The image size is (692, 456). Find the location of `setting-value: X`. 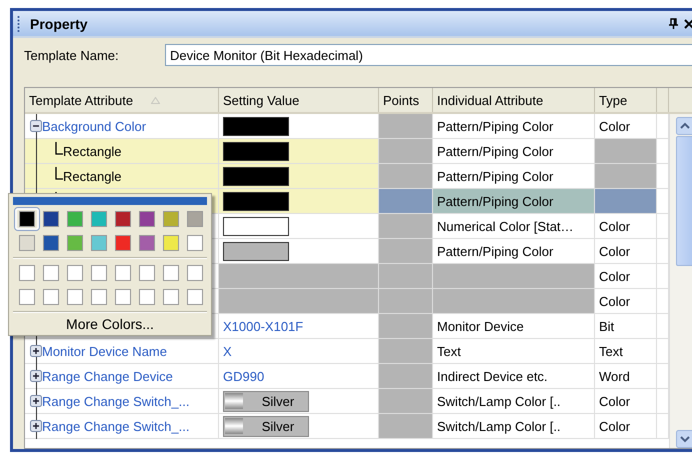

setting-value: X is located at coordinates (227, 351).